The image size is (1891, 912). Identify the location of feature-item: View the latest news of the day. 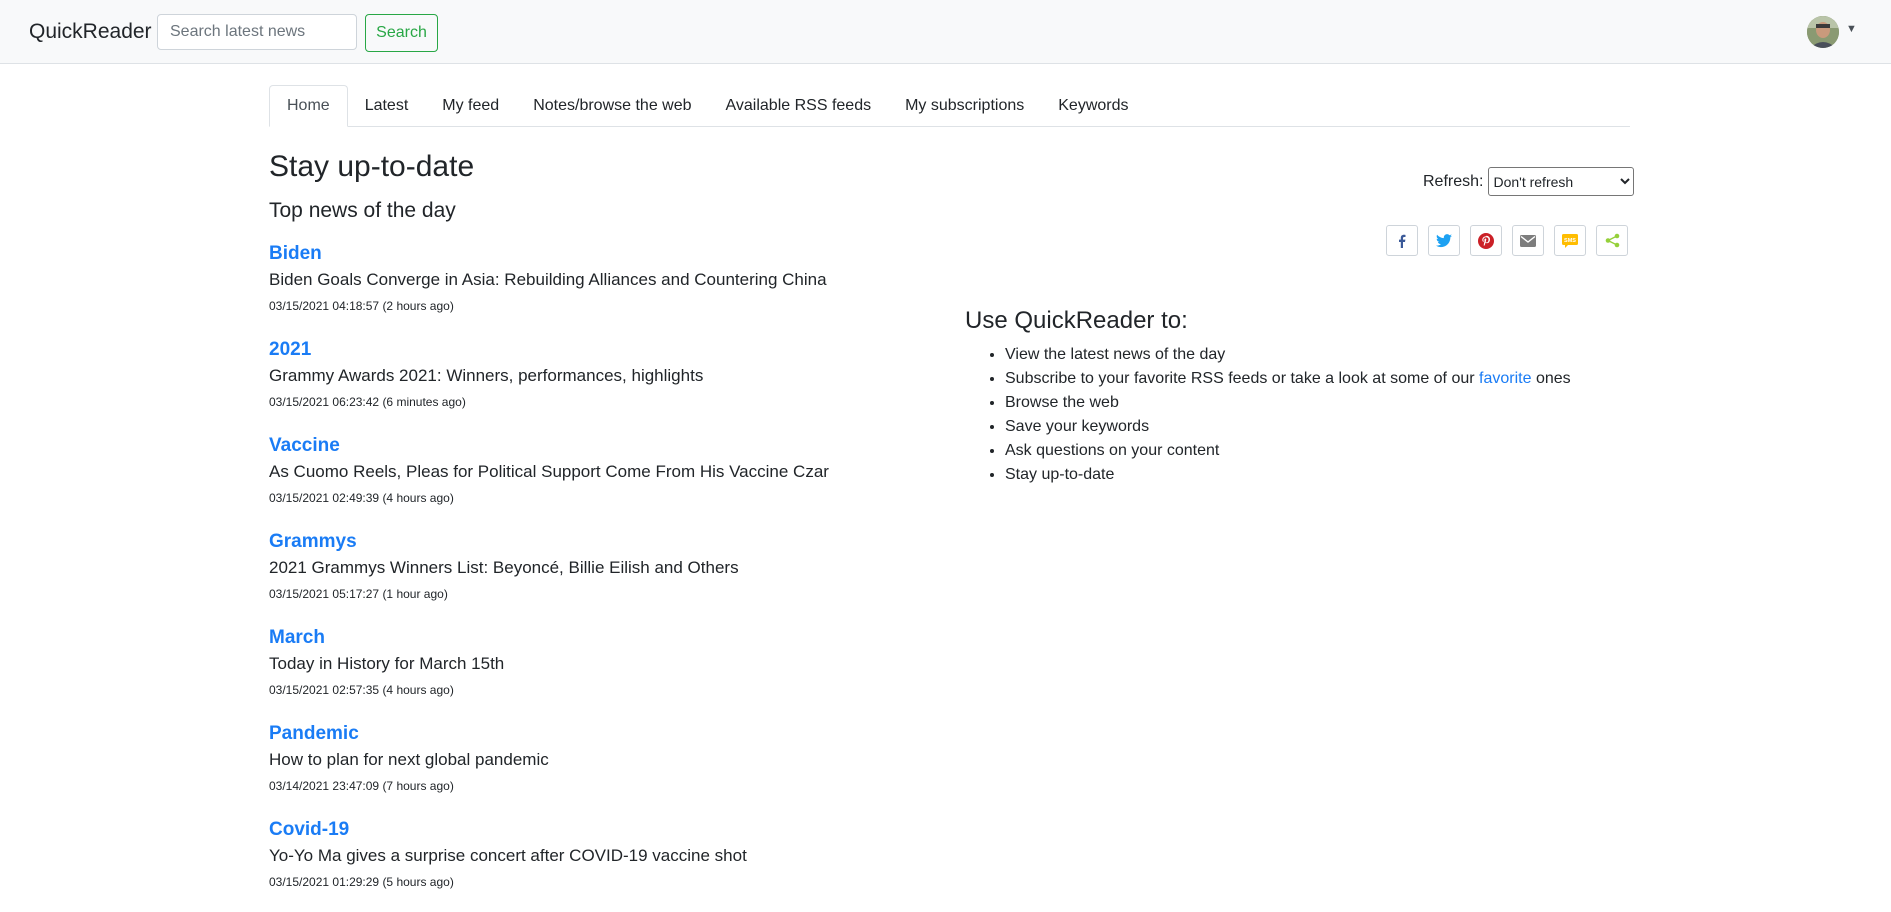
(1288, 355).